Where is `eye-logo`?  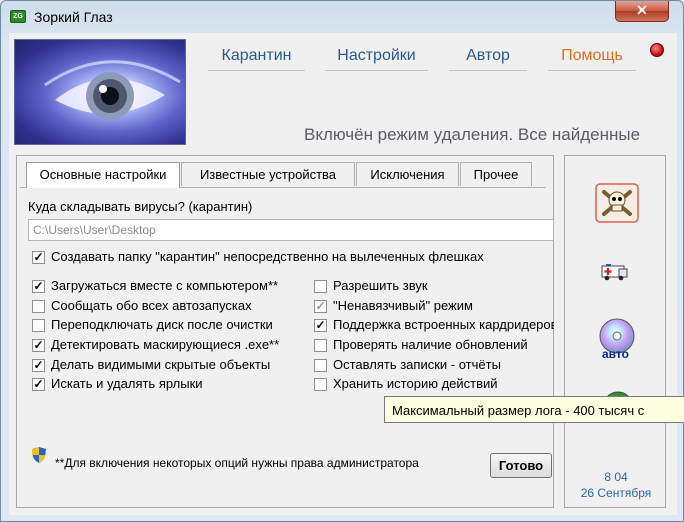 eye-logo is located at coordinates (100, 92).